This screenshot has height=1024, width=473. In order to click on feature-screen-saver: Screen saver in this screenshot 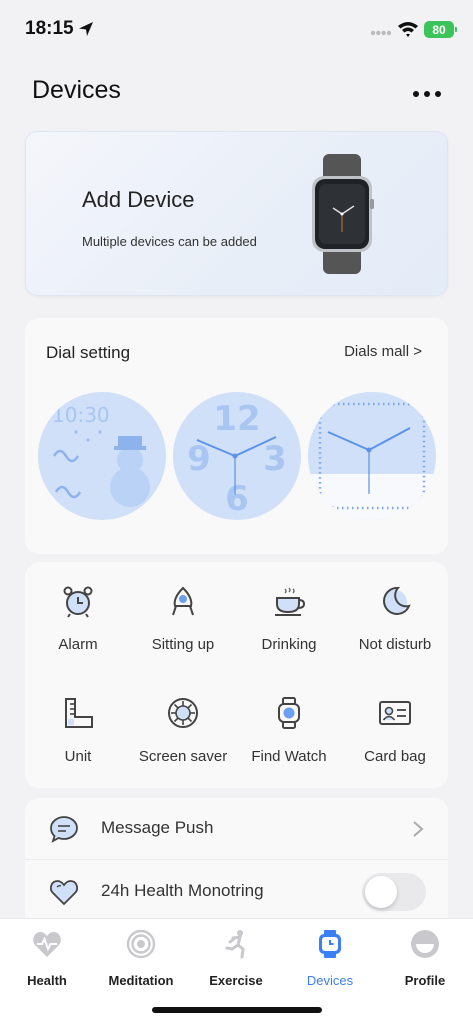, I will do `click(183, 719)`.